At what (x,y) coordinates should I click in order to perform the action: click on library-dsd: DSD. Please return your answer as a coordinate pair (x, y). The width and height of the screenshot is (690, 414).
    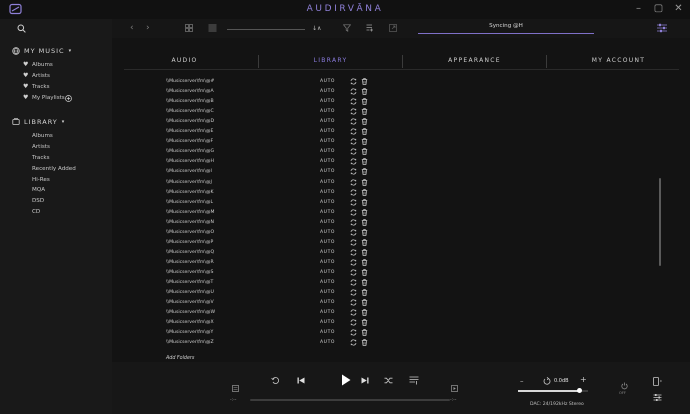
    Looking at the image, I should click on (38, 201).